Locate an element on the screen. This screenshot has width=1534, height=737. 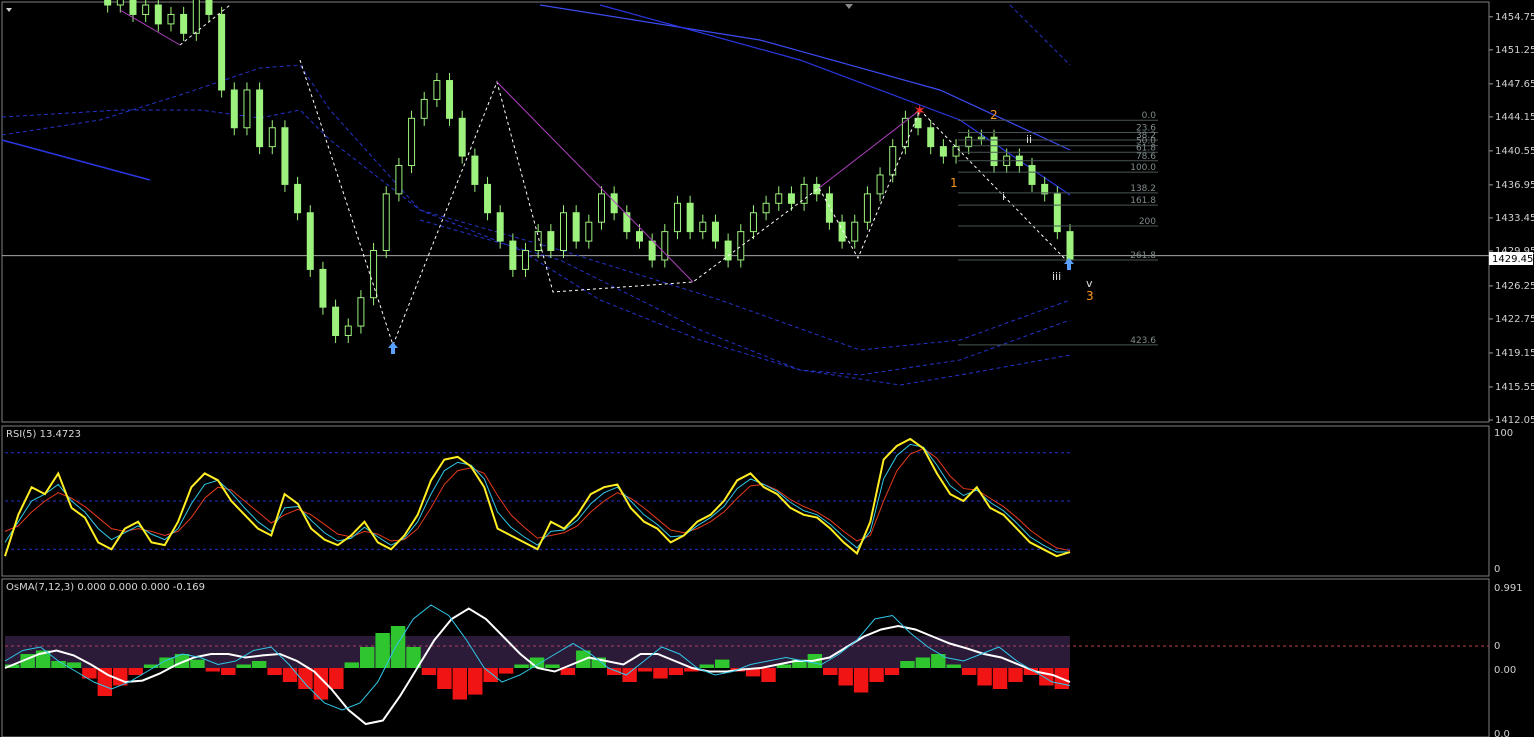
price-axis-label: 1433.45 is located at coordinates (1514, 218).